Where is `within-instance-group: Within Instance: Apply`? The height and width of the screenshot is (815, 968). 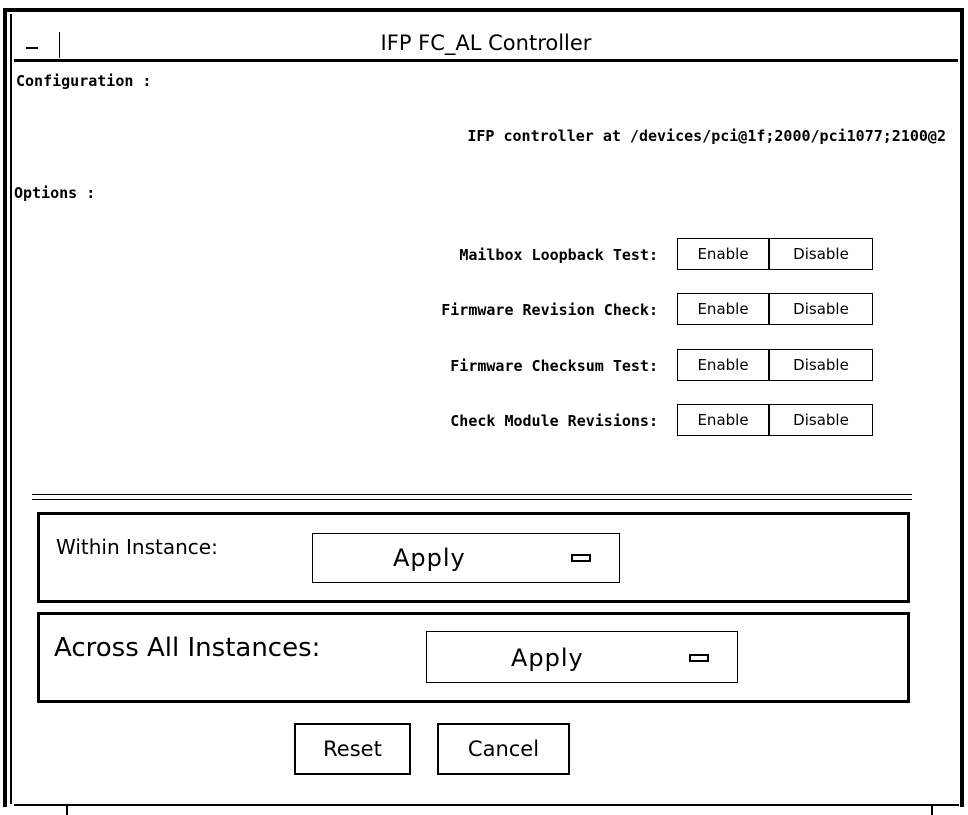
within-instance-group: Within Instance: Apply is located at coordinates (473, 557).